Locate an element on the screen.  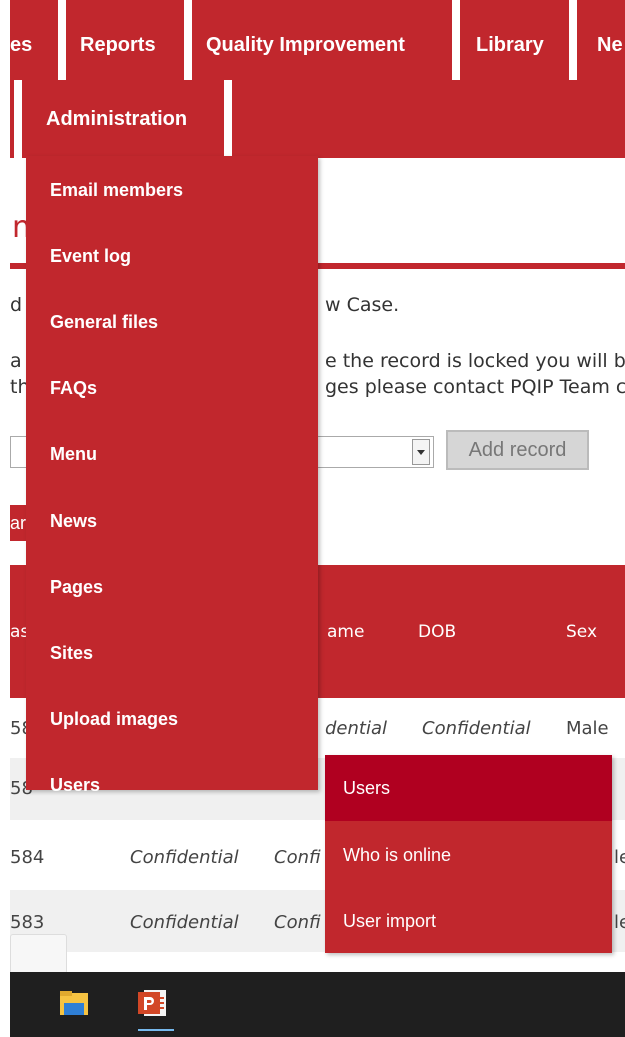
table-cell-sex: Male is located at coordinates (587, 728).